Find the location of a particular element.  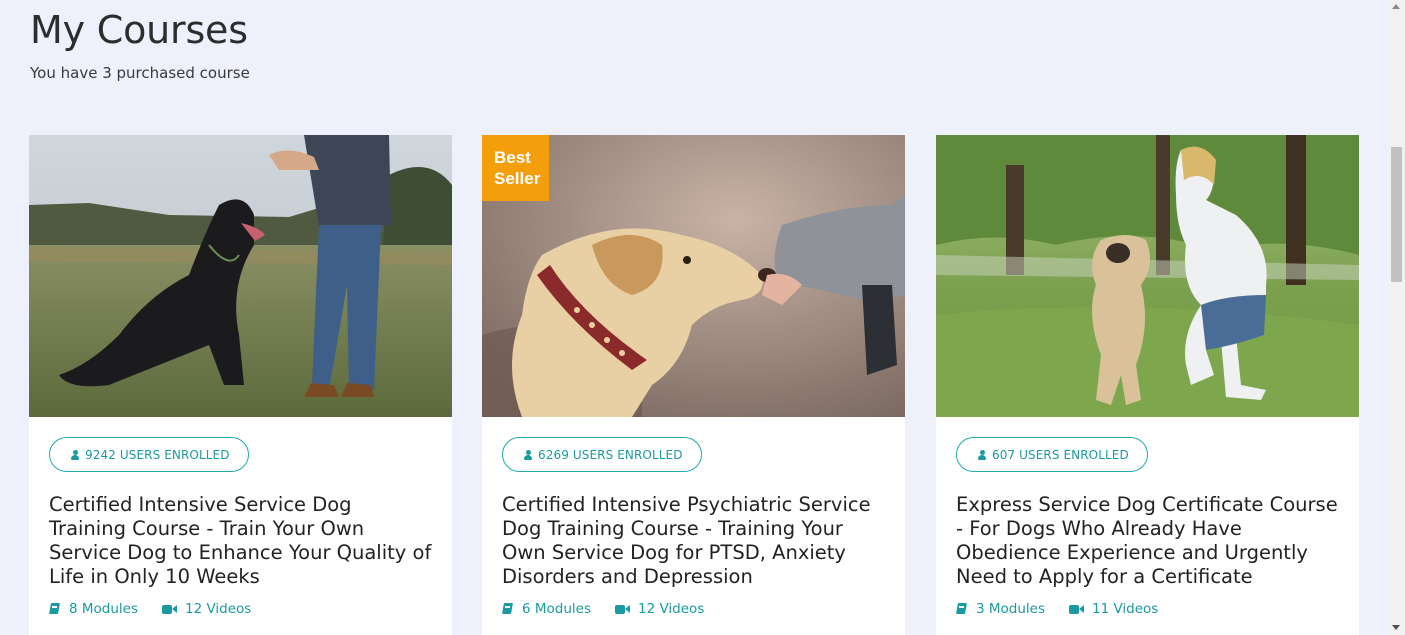

course-meta: 8 Modules 12 Videos is located at coordinates (162, 609).